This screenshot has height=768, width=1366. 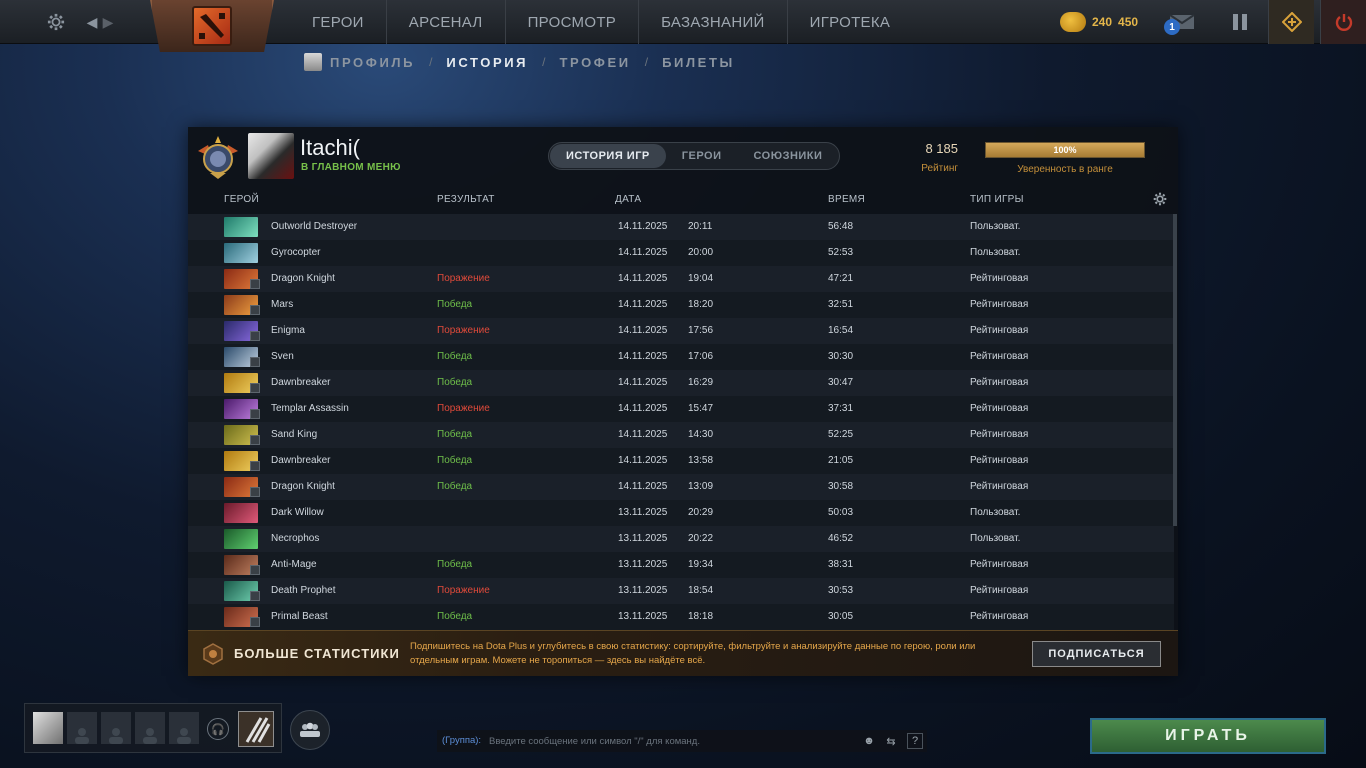 I want to click on chat-wheel-icon: ⇆, so click(x=891, y=741).